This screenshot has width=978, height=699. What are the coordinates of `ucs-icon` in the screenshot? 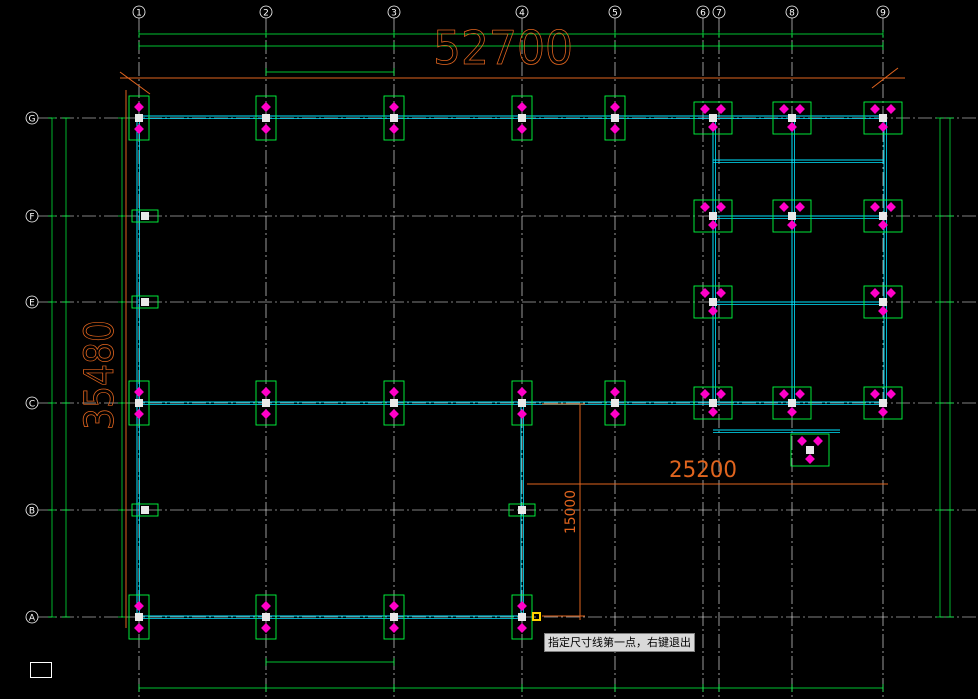 It's located at (41, 670).